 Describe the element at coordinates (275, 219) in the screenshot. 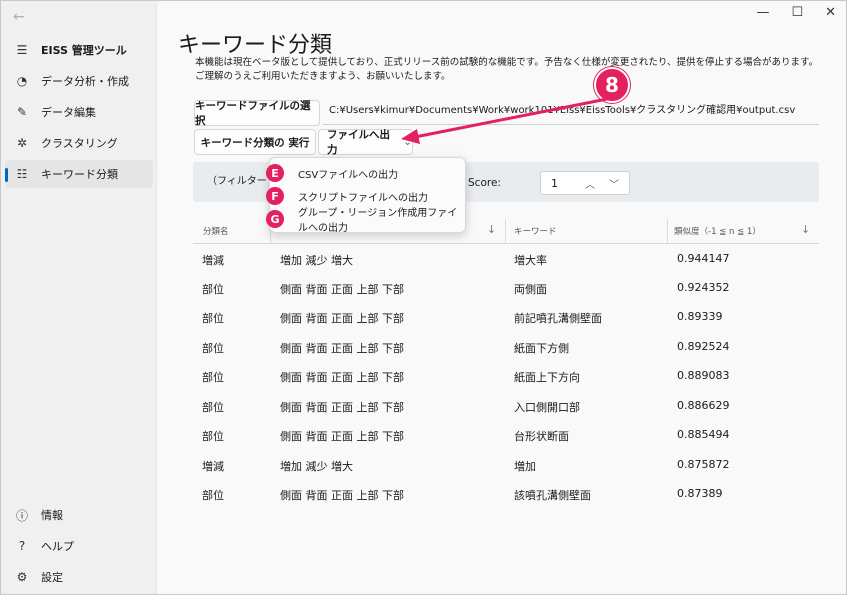

I see `step-badge-g: G` at that location.